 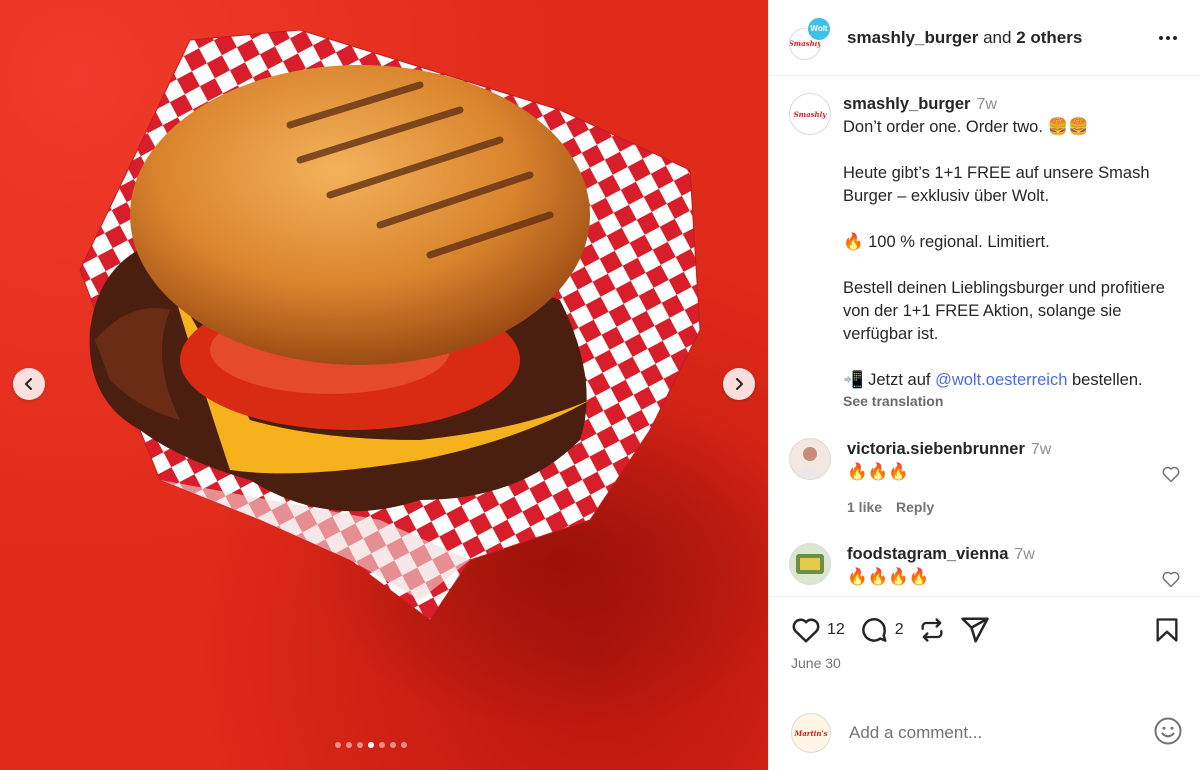 I want to click on repost-icon, so click(x=932, y=630).